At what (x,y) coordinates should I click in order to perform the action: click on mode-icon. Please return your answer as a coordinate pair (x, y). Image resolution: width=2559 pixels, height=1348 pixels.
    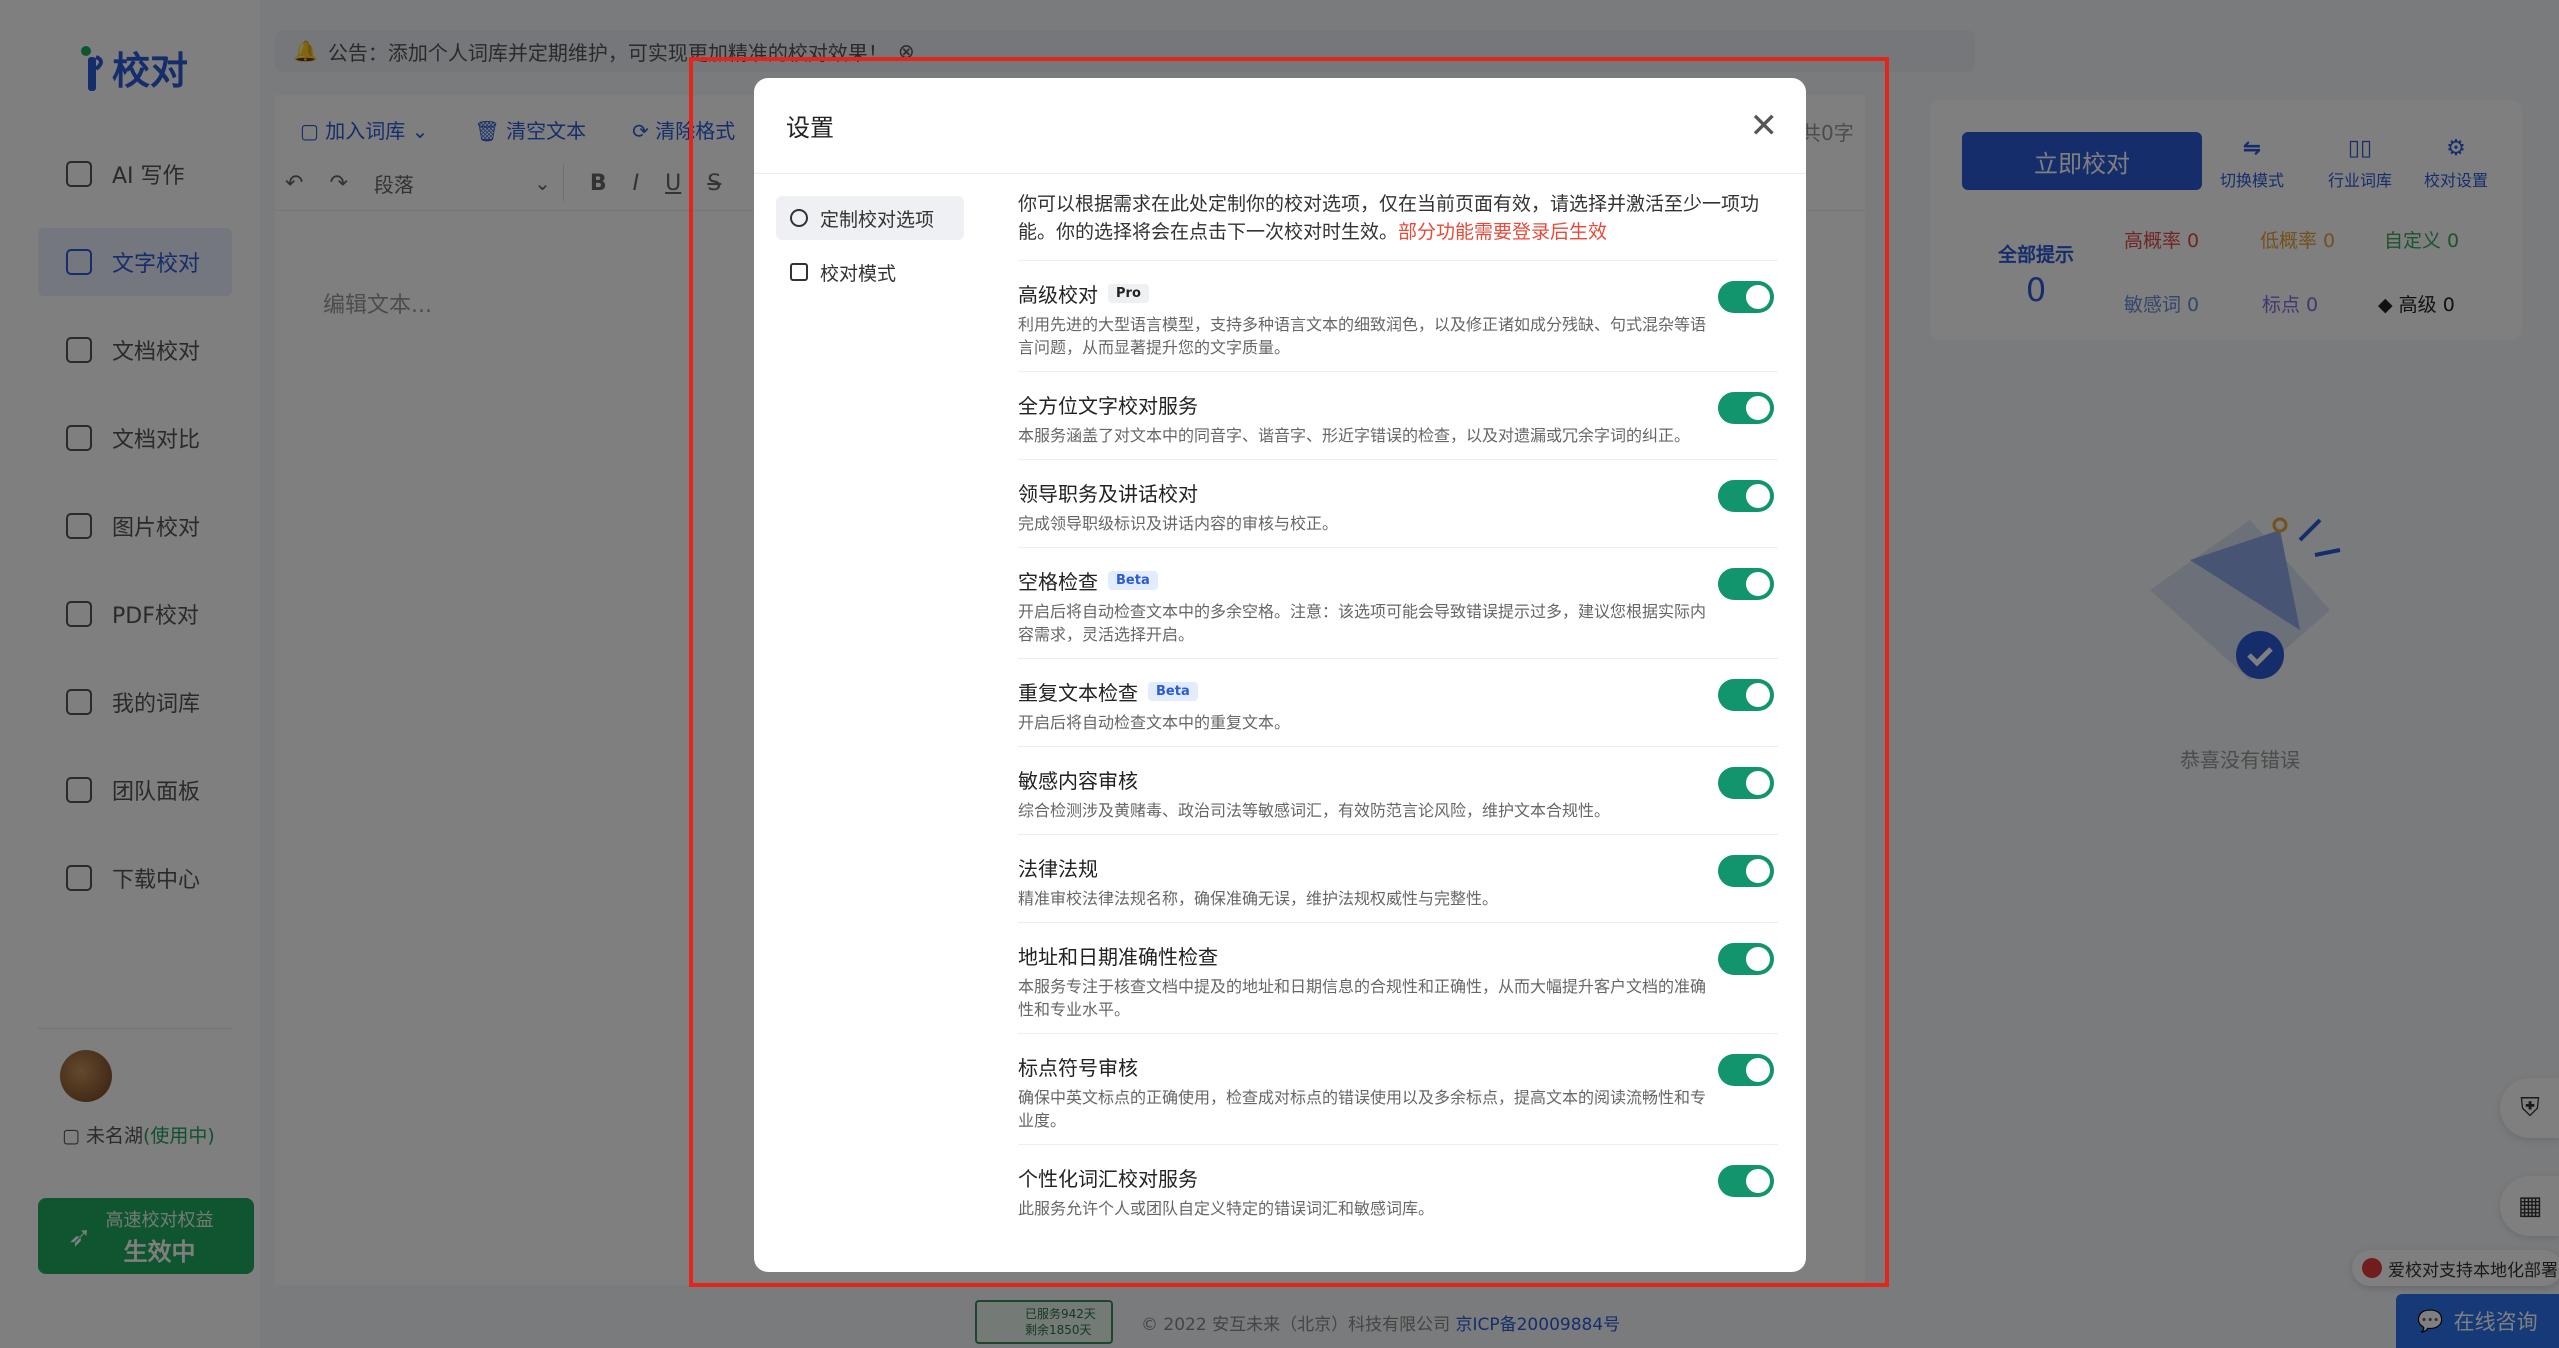
    Looking at the image, I should click on (799, 272).